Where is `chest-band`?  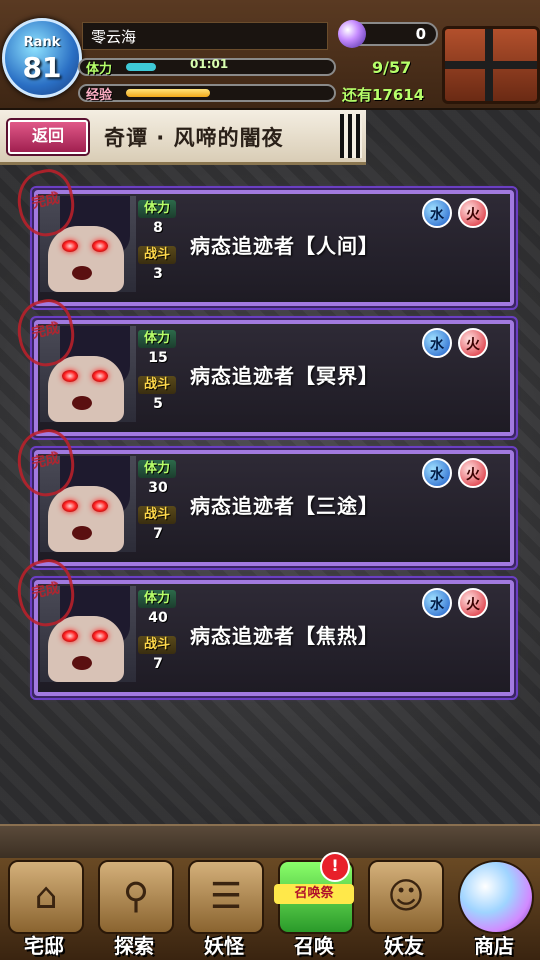 chest-band is located at coordinates (489, 65).